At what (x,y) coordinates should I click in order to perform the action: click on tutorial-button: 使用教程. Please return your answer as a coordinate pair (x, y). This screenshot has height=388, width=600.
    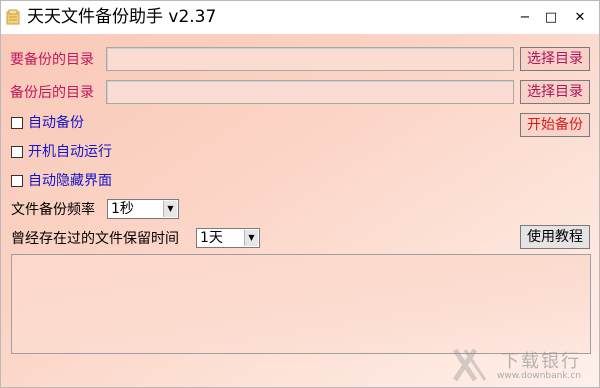
    Looking at the image, I should click on (555, 237).